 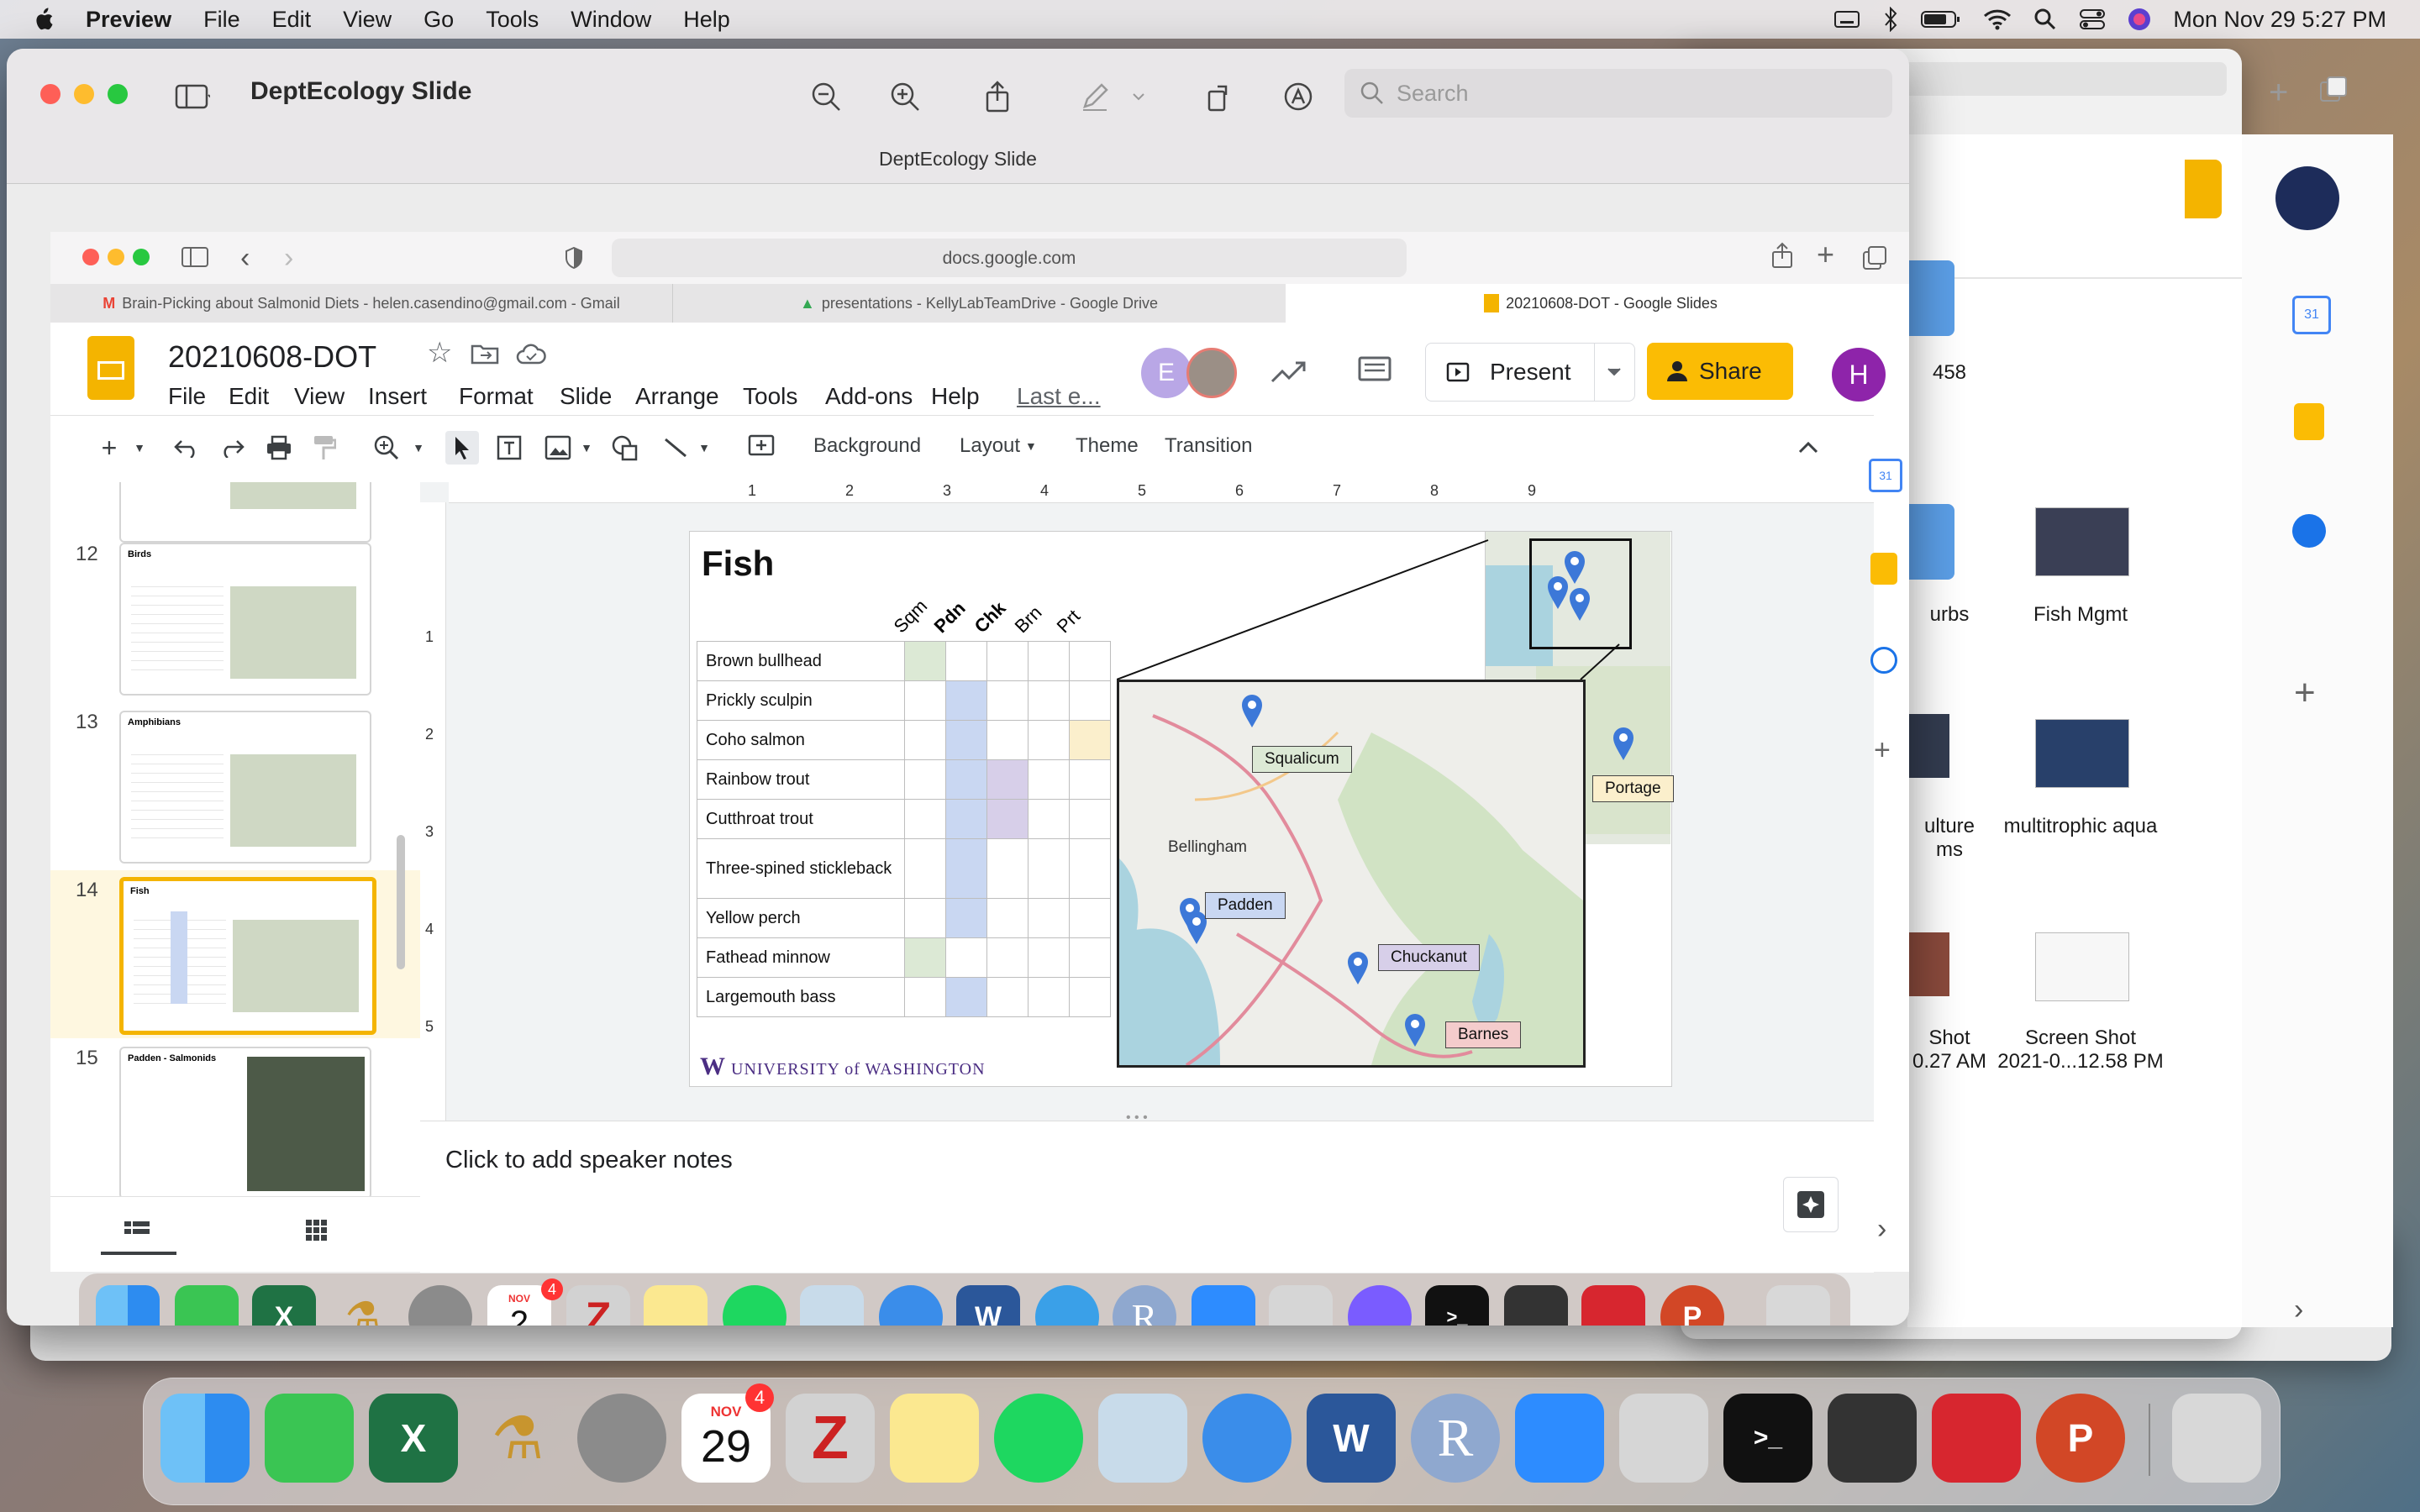 What do you see at coordinates (1941, 19) in the screenshot?
I see `battery-icon` at bounding box center [1941, 19].